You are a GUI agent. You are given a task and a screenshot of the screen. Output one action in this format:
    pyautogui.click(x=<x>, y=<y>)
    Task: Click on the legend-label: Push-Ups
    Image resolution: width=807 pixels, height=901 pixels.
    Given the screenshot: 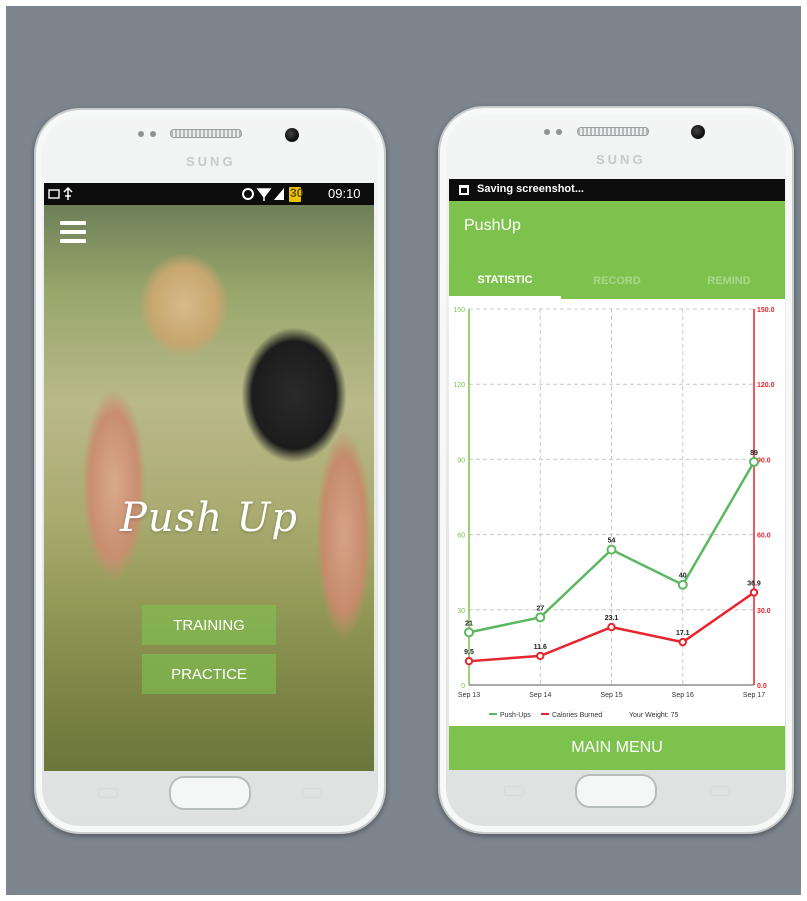 What is the action you would take?
    pyautogui.click(x=515, y=715)
    